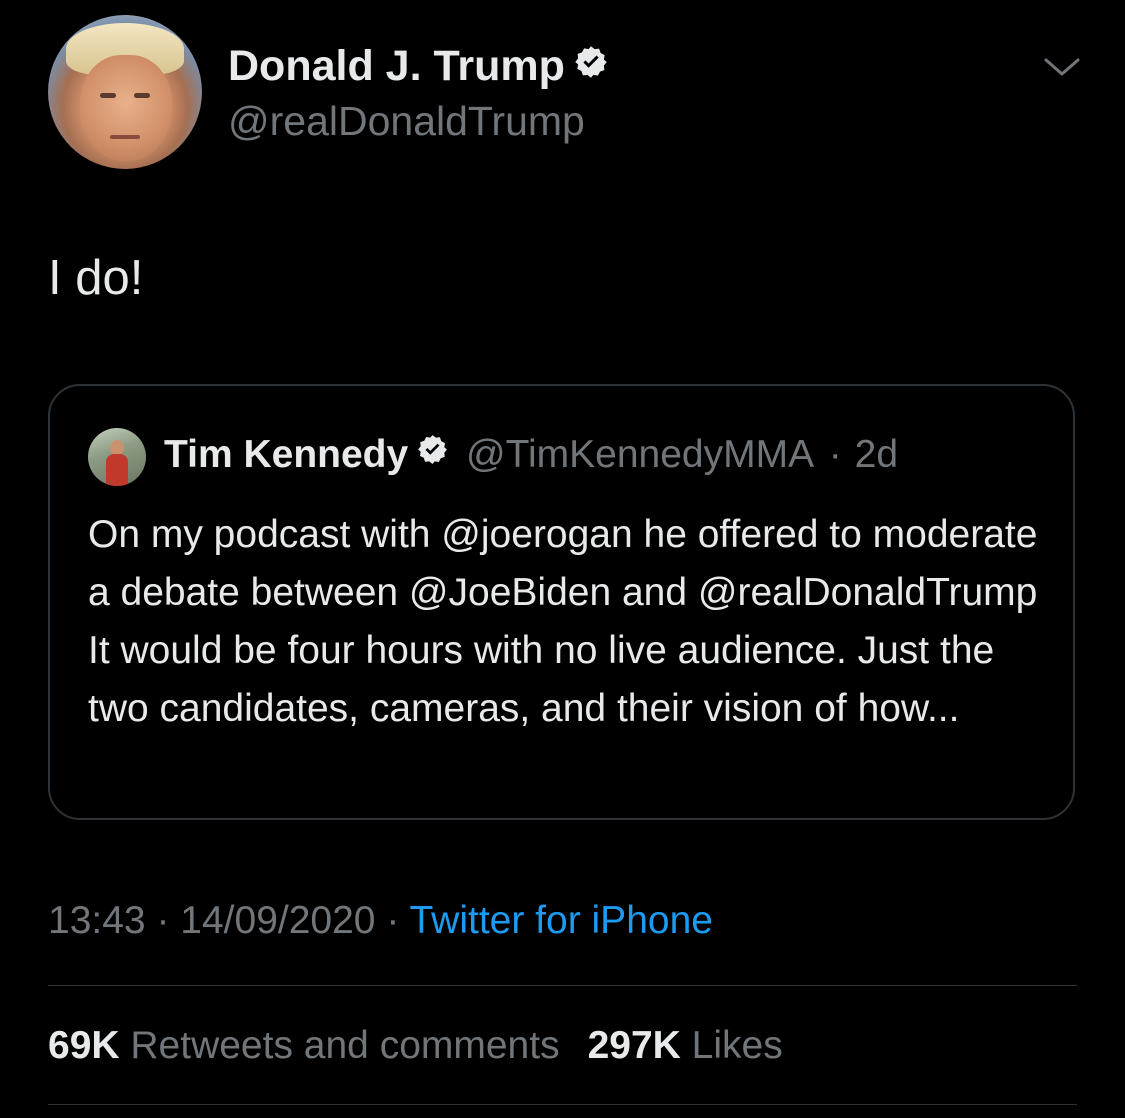 The width and height of the screenshot is (1125, 1118). What do you see at coordinates (97, 920) in the screenshot?
I see `tweet-time: 13:43` at bounding box center [97, 920].